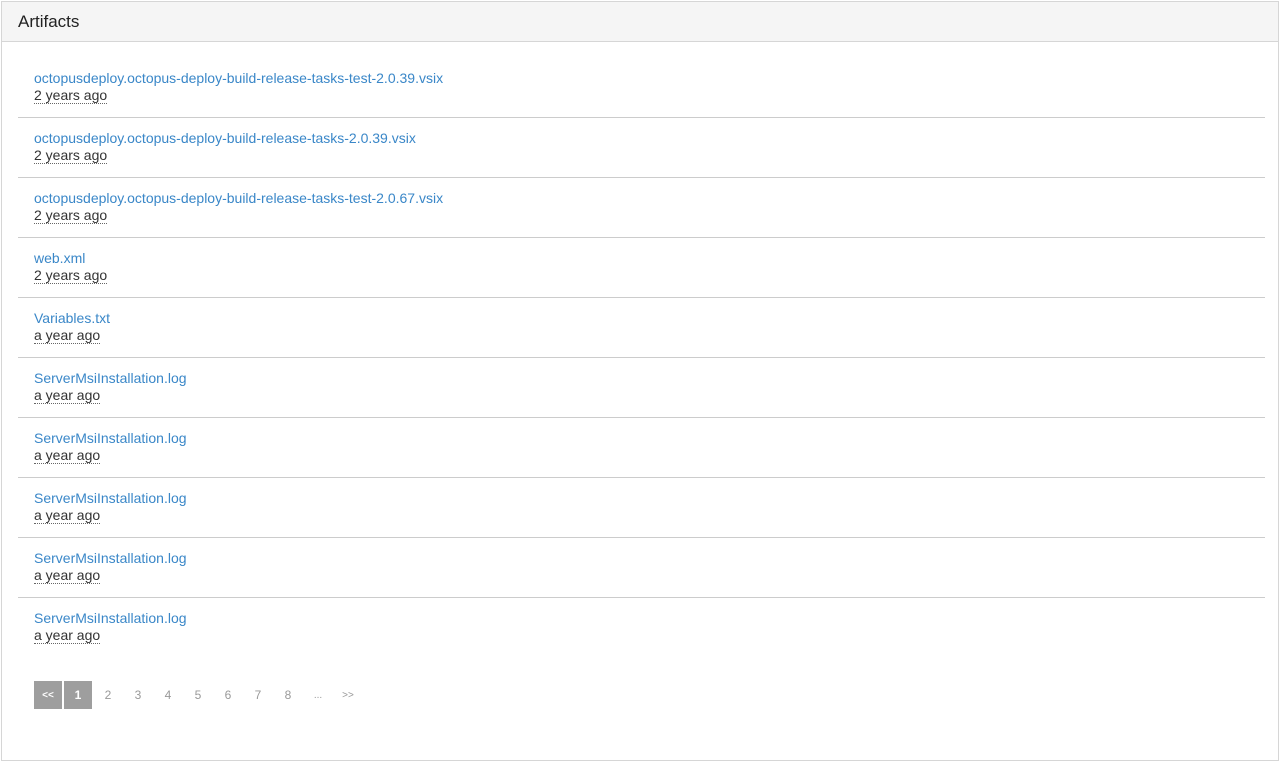  Describe the element at coordinates (641, 268) in the screenshot. I see `artifact-item: web.xml 2 years ago` at that location.